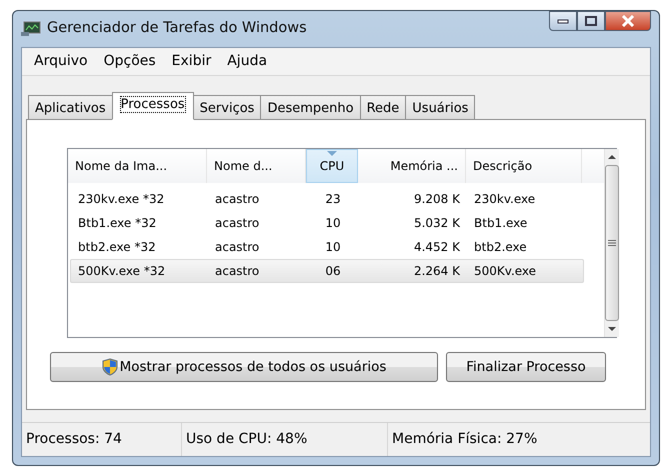 This screenshot has width=670, height=475. I want to click on end-process-button: Finalizar Processo, so click(526, 367).